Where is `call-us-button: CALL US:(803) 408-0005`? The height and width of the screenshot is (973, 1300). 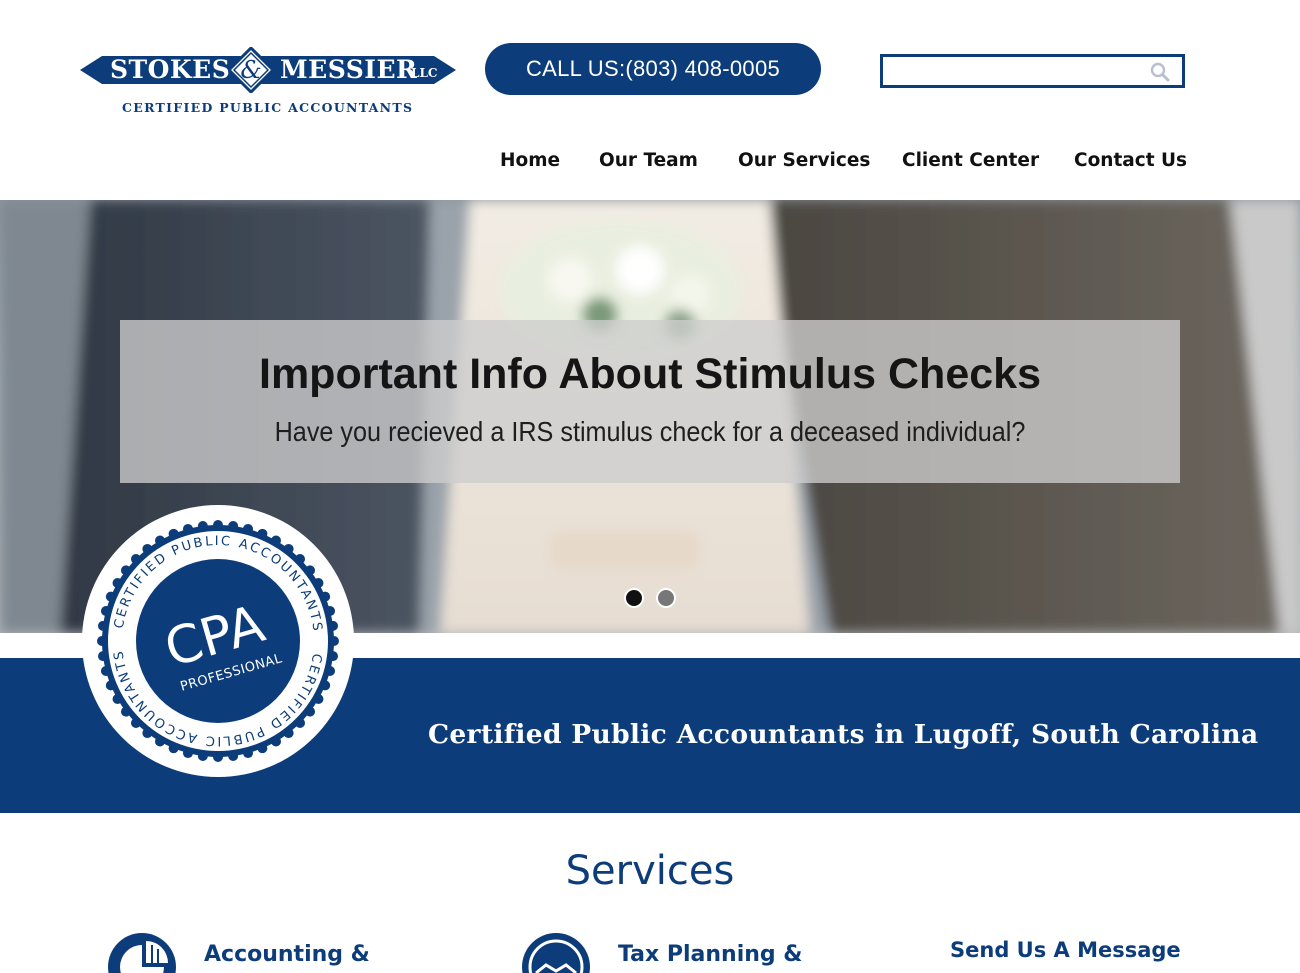 call-us-button: CALL US:(803) 408-0005 is located at coordinates (653, 69).